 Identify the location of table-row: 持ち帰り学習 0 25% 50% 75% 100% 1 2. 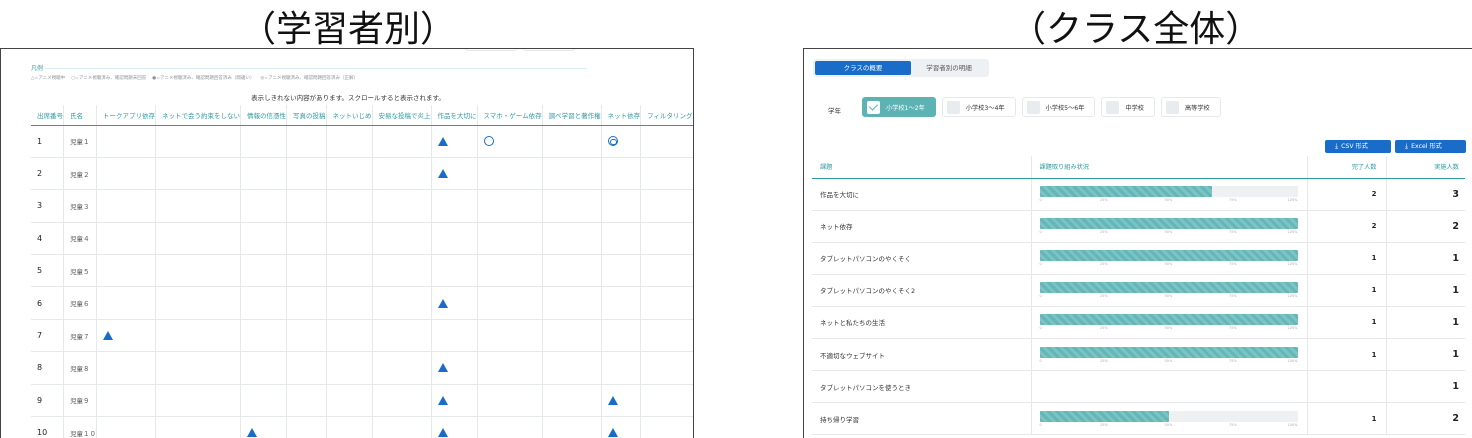
(1138, 419).